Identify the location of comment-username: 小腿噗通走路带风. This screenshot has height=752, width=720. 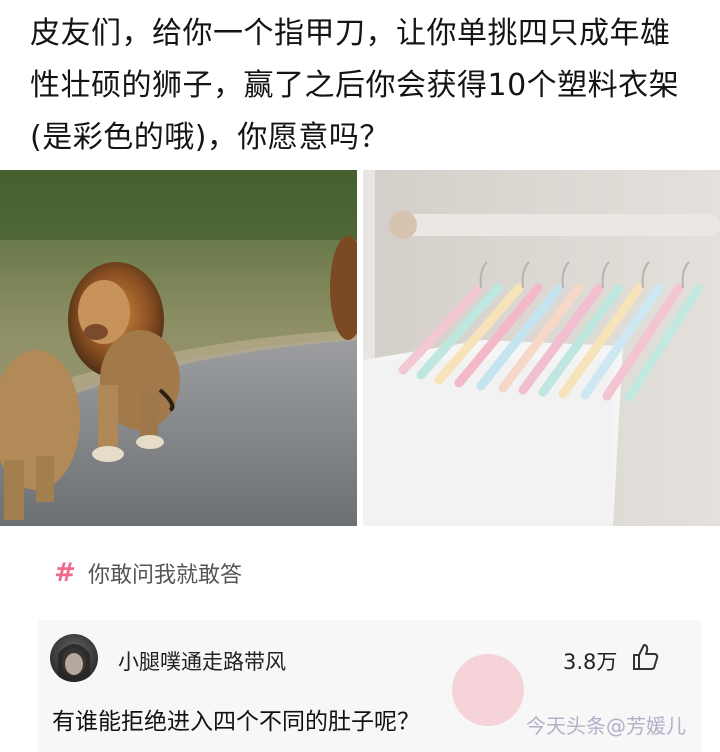
(202, 661).